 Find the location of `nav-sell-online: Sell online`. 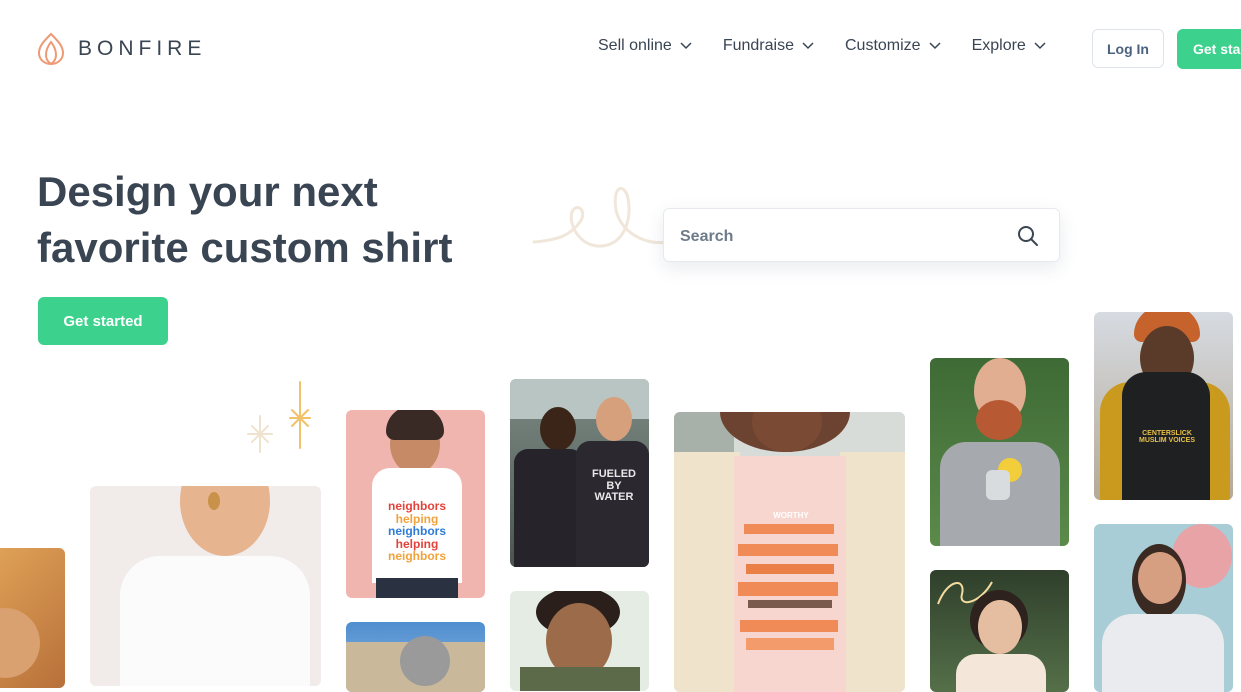

nav-sell-online: Sell online is located at coordinates (645, 46).